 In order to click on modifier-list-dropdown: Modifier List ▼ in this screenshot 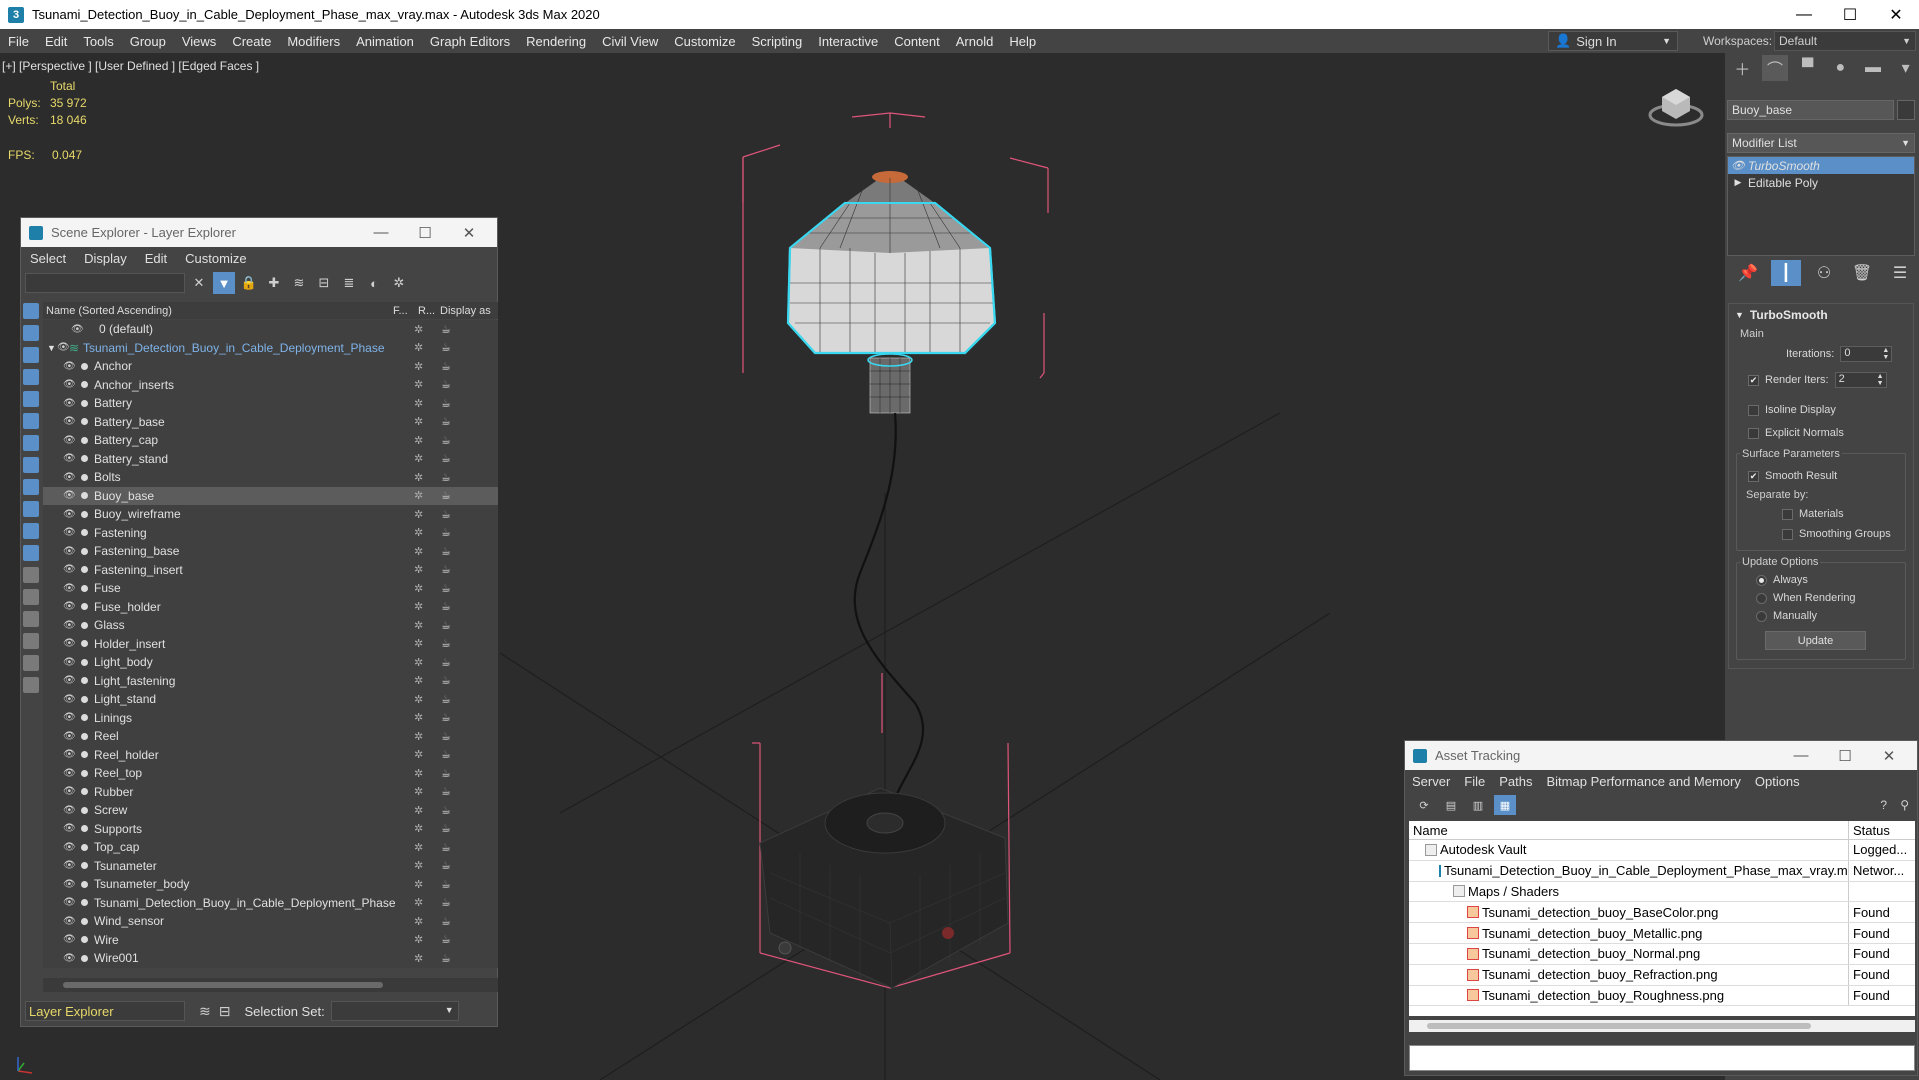, I will do `click(1821, 143)`.